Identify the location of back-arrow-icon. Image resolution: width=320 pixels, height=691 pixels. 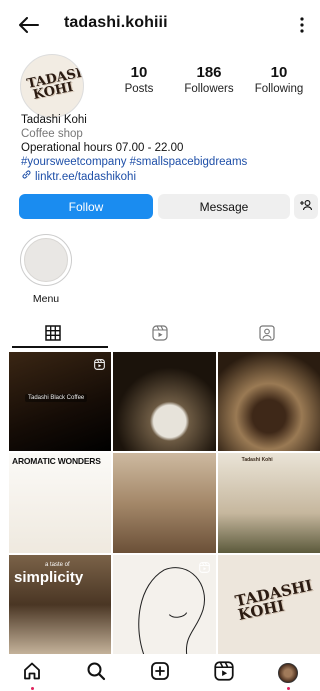
(29, 25).